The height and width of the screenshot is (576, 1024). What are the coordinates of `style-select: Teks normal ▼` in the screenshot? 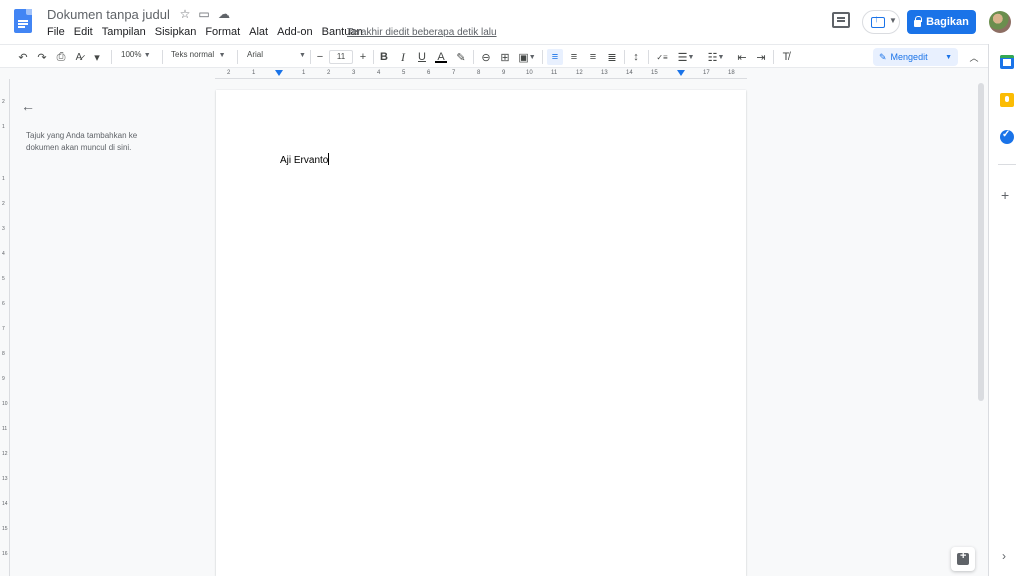 It's located at (198, 54).